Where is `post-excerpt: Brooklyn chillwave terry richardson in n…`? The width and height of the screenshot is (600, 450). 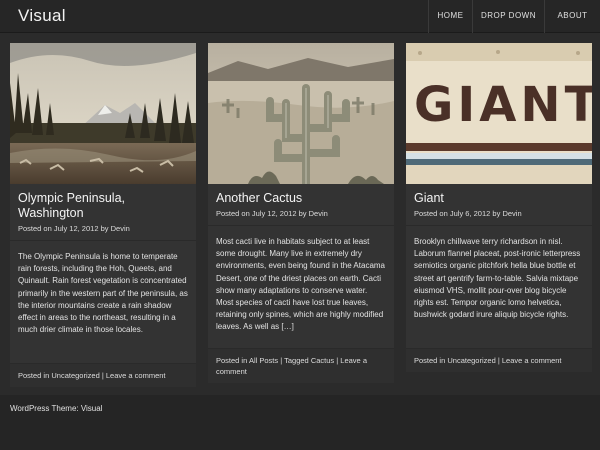
post-excerpt: Brooklyn chillwave terry richardson in n… is located at coordinates (497, 278).